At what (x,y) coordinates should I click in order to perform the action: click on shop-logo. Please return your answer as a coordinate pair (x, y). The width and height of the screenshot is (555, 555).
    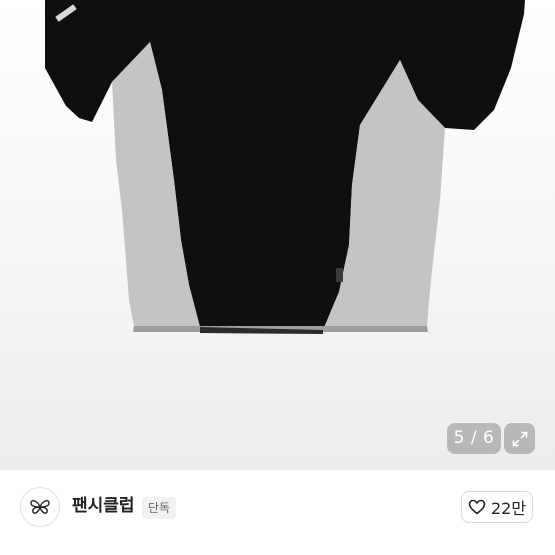
    Looking at the image, I should click on (40, 507).